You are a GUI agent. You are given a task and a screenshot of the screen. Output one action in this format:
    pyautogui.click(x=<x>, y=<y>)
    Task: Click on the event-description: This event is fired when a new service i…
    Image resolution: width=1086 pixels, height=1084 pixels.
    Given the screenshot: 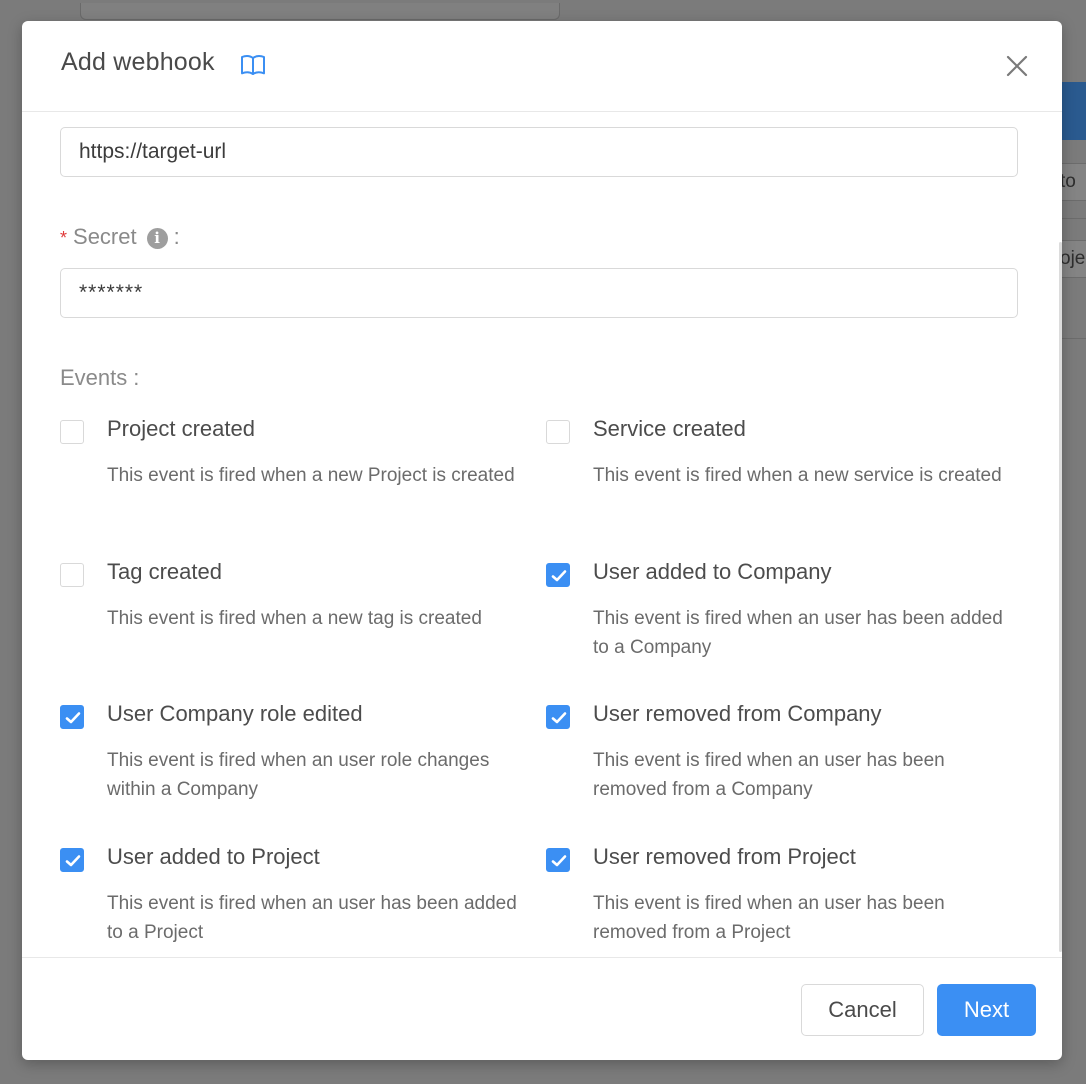 What is the action you would take?
    pyautogui.click(x=797, y=475)
    